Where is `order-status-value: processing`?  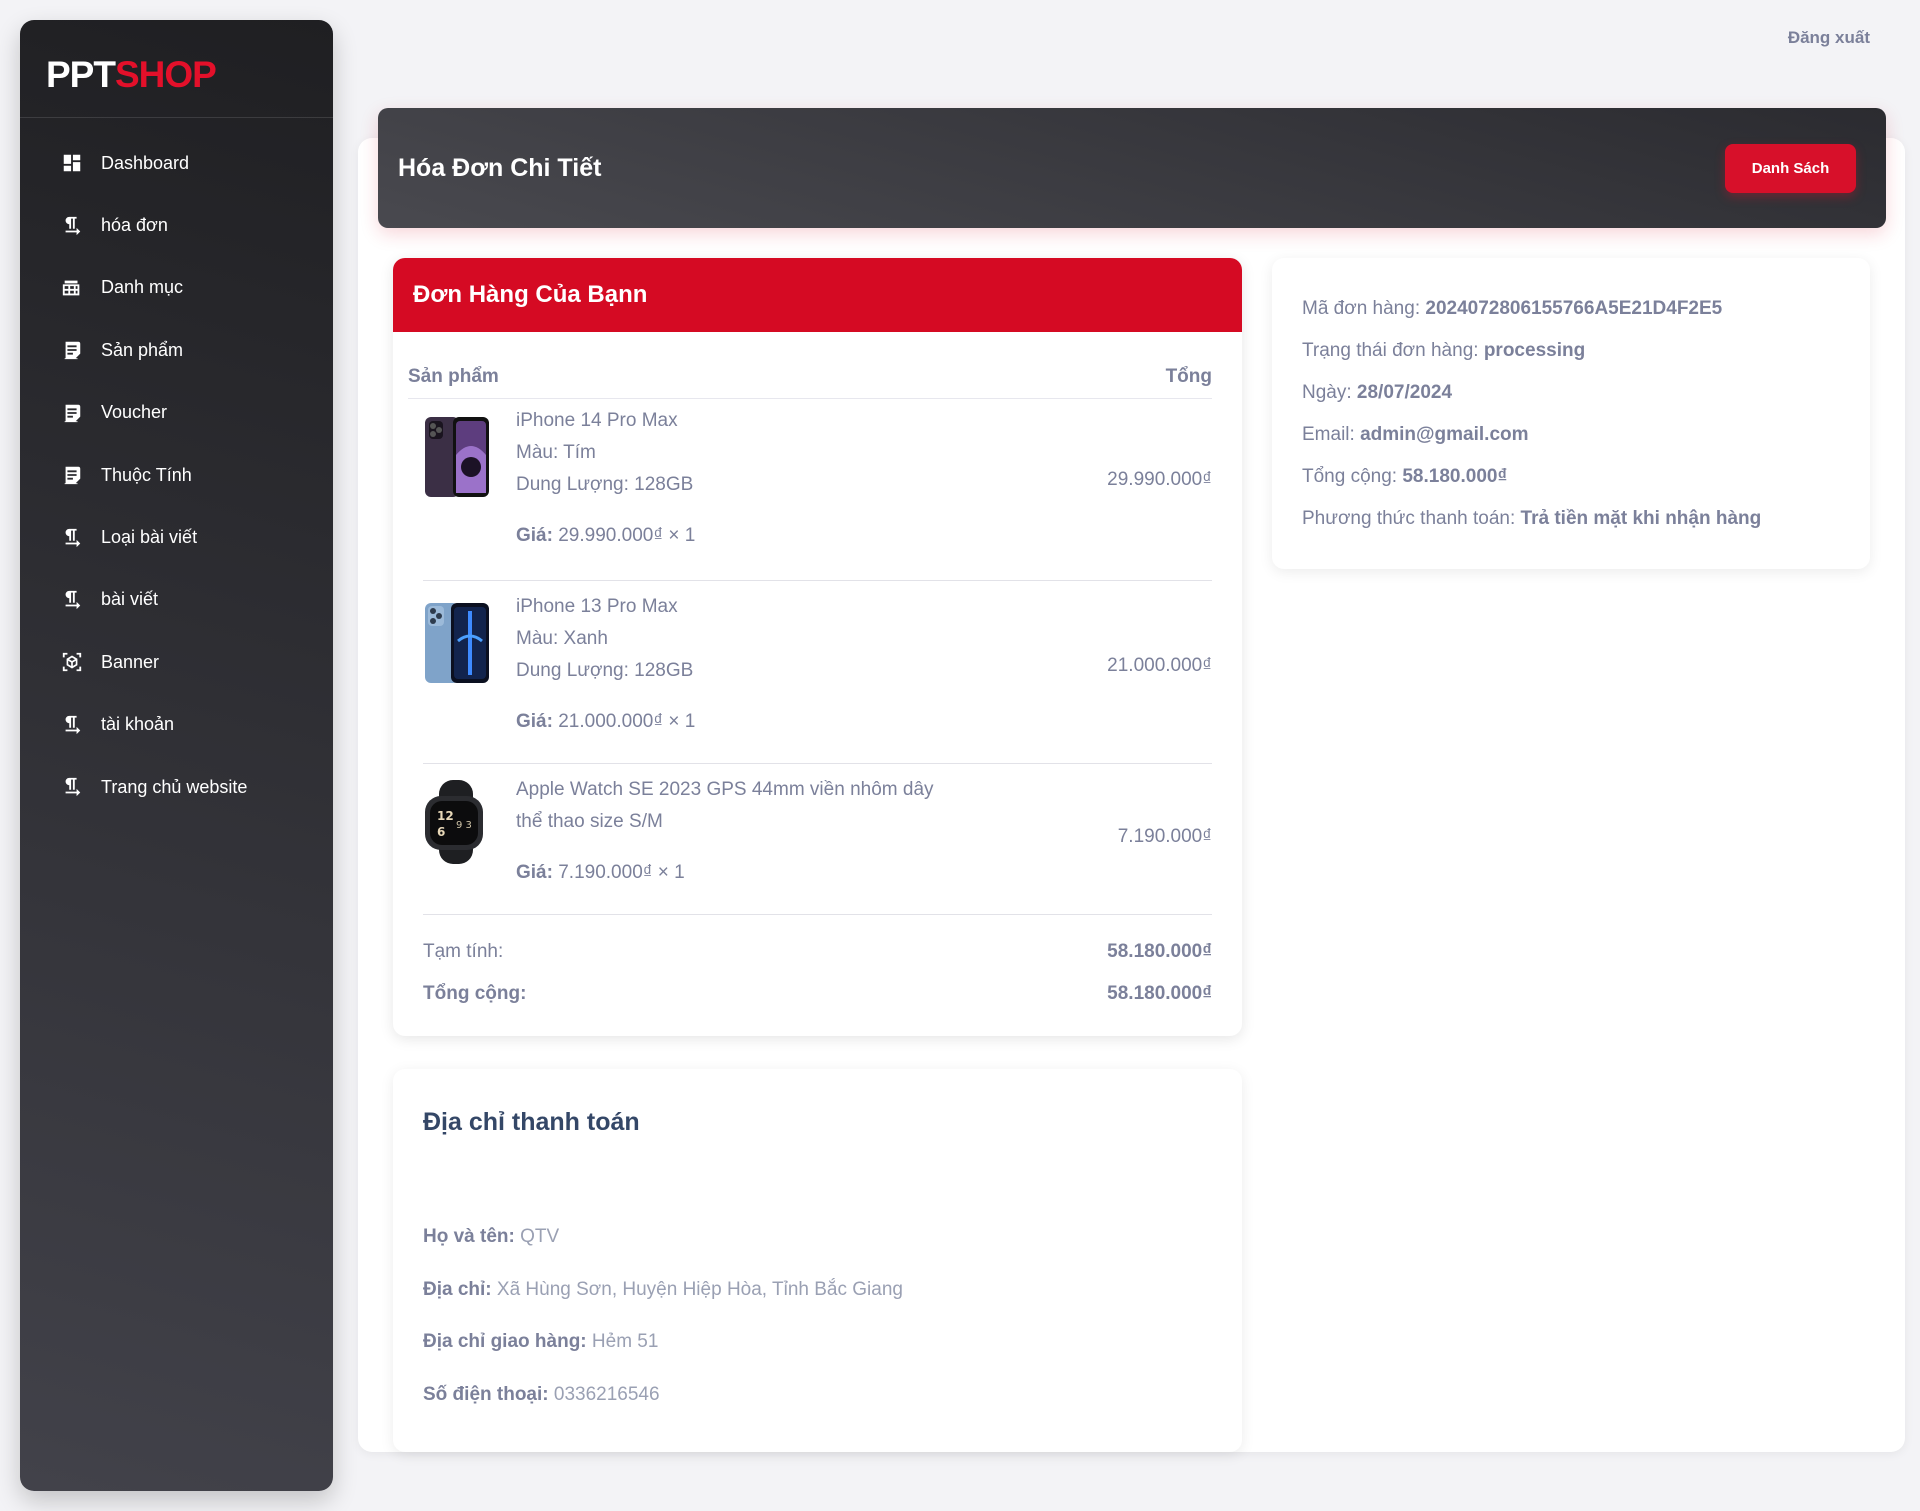
order-status-value: processing is located at coordinates (1534, 350).